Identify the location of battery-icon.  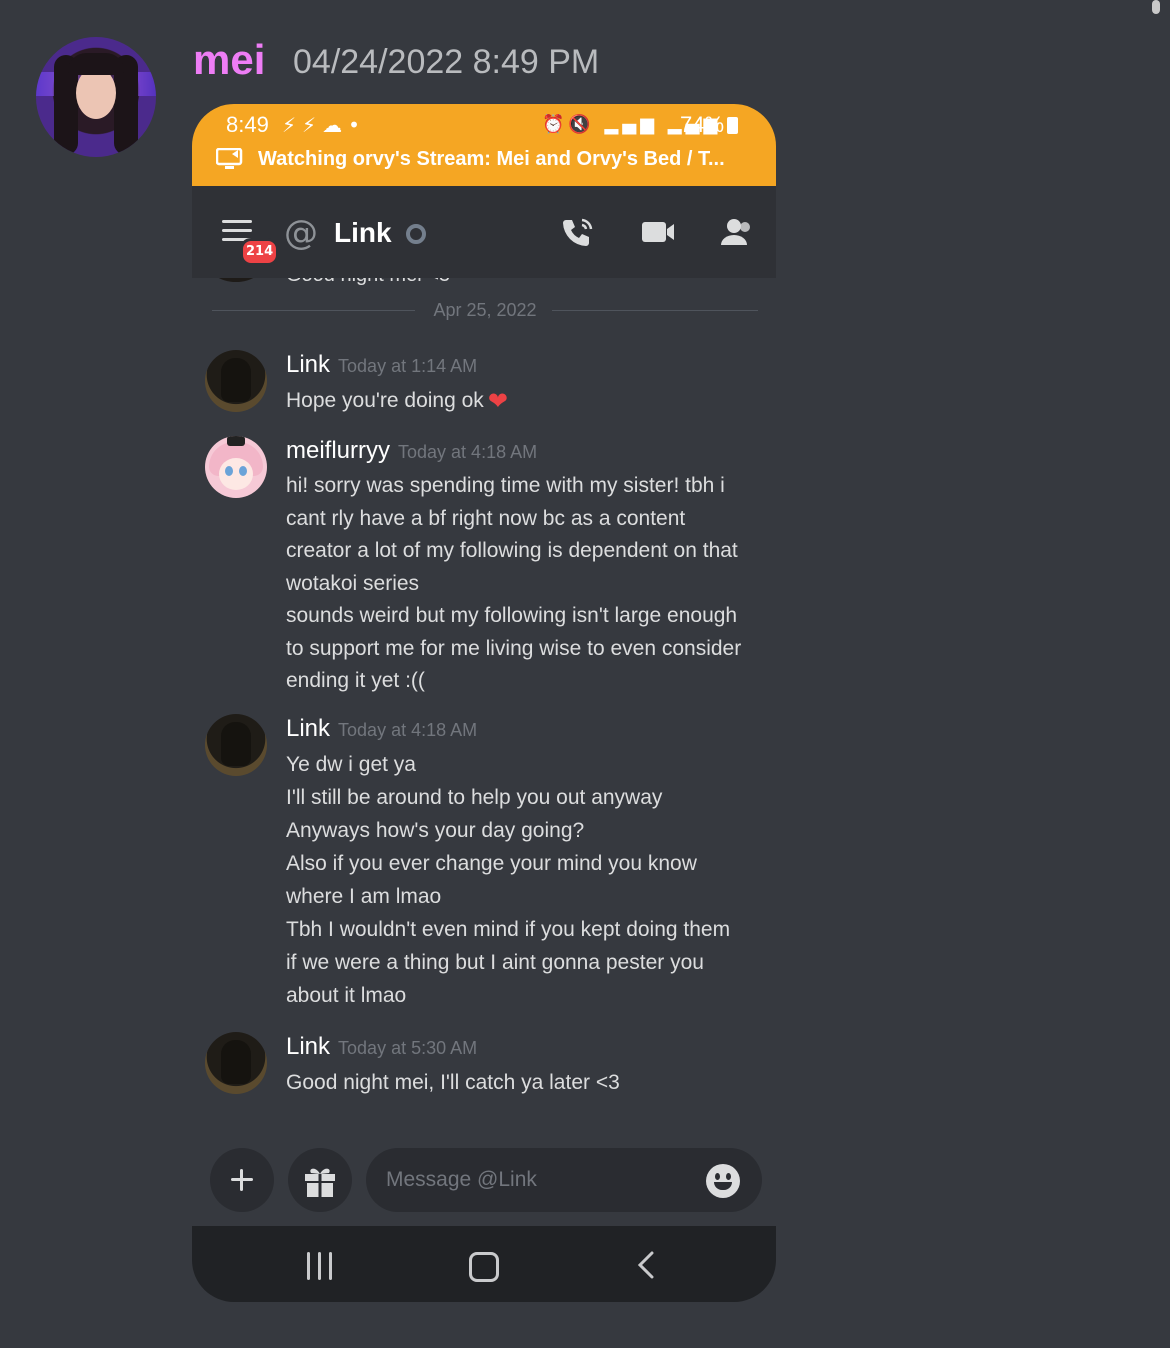
(733, 125).